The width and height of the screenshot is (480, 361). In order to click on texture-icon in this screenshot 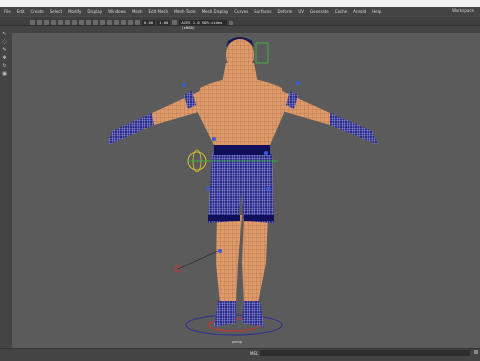, I will do `click(95, 22)`.